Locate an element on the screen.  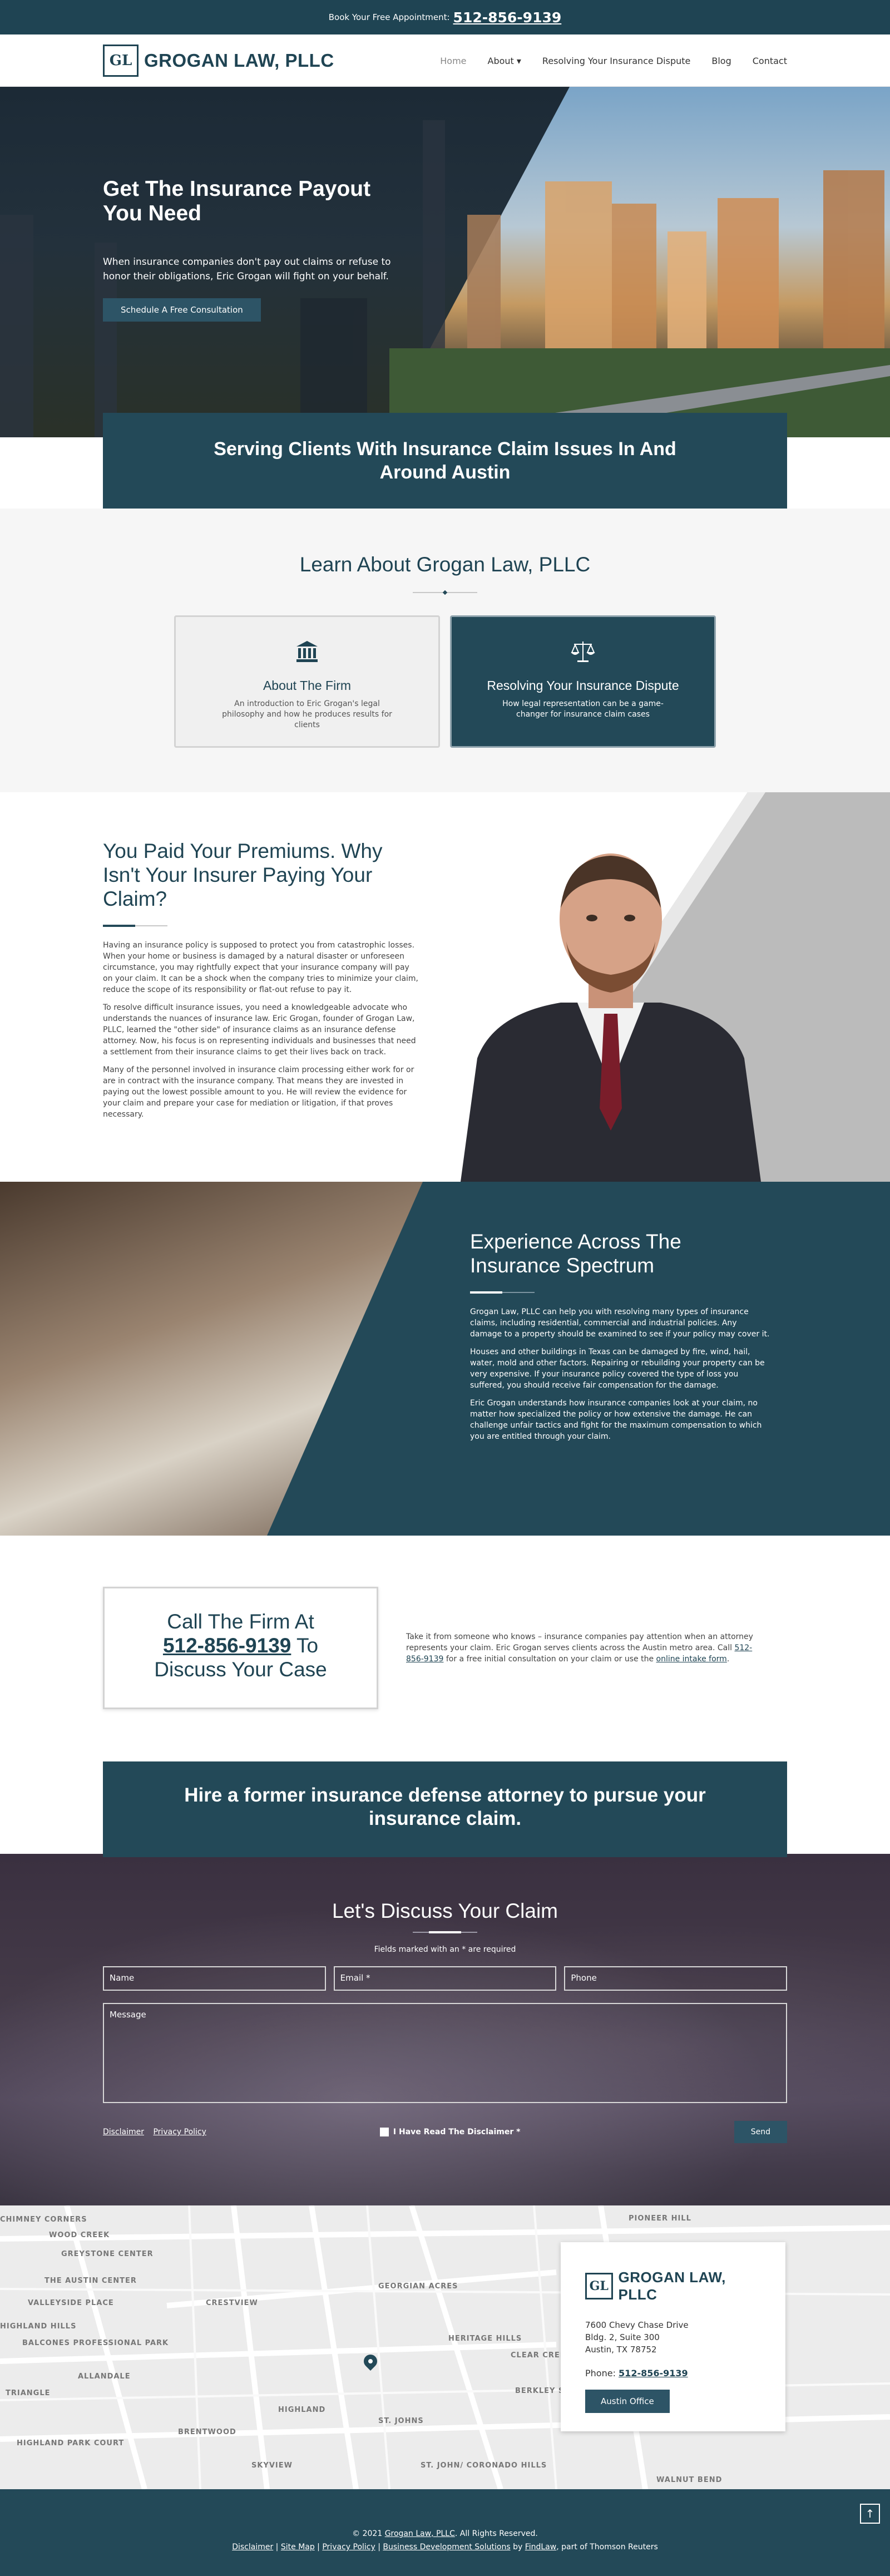
map-label: VALLEYSIDE PLACE is located at coordinates (71, 2303).